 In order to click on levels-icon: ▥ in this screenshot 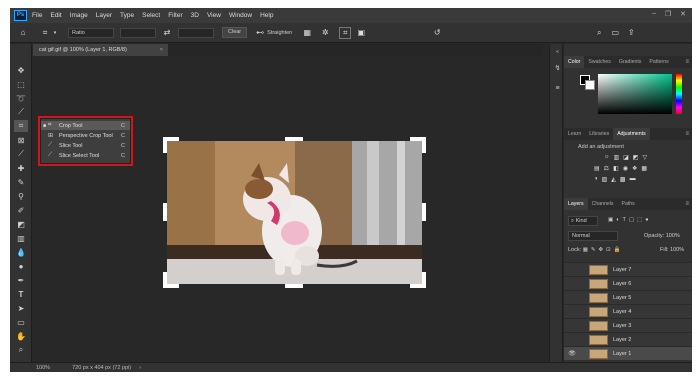, I will do `click(617, 157)`.